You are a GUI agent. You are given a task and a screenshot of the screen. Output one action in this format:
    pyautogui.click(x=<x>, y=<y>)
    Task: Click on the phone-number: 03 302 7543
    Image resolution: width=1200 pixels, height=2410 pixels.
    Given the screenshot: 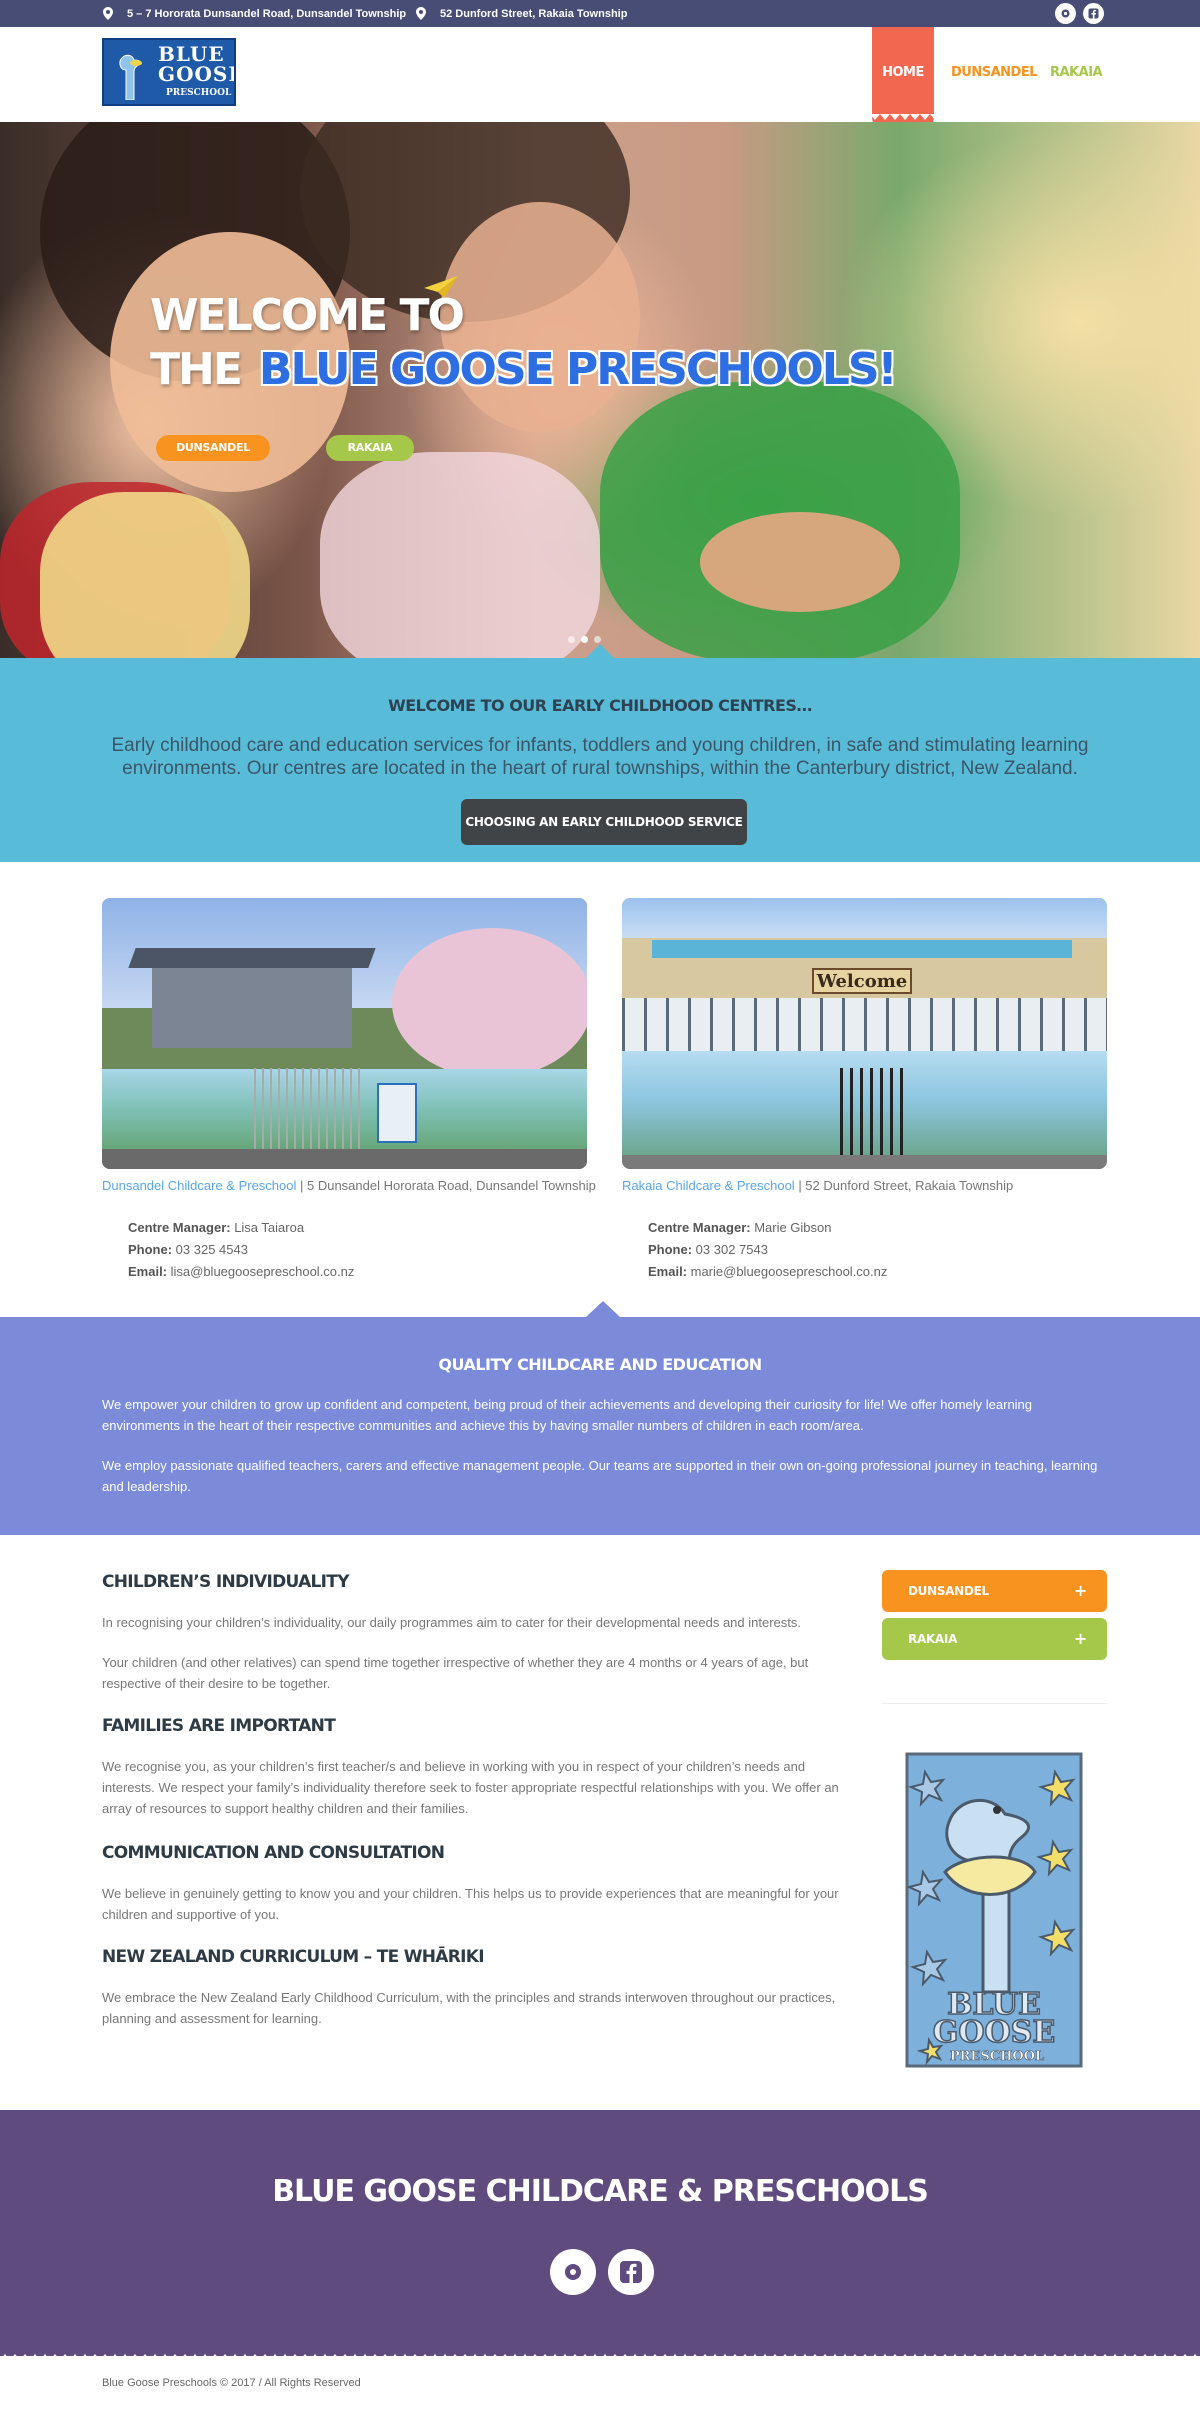 What is the action you would take?
    pyautogui.click(x=730, y=1249)
    